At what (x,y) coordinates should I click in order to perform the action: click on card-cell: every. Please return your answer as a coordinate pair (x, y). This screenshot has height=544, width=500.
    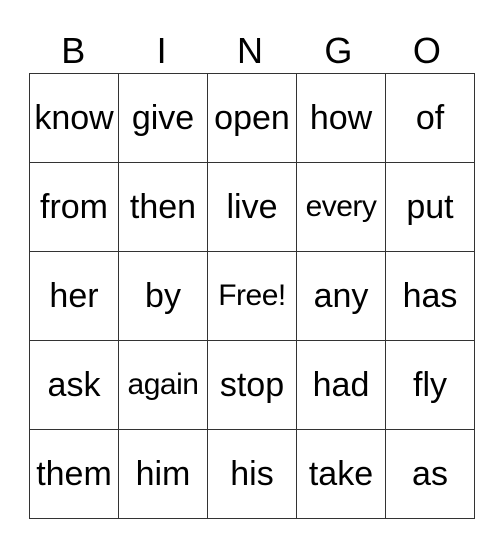
    Looking at the image, I should click on (341, 207).